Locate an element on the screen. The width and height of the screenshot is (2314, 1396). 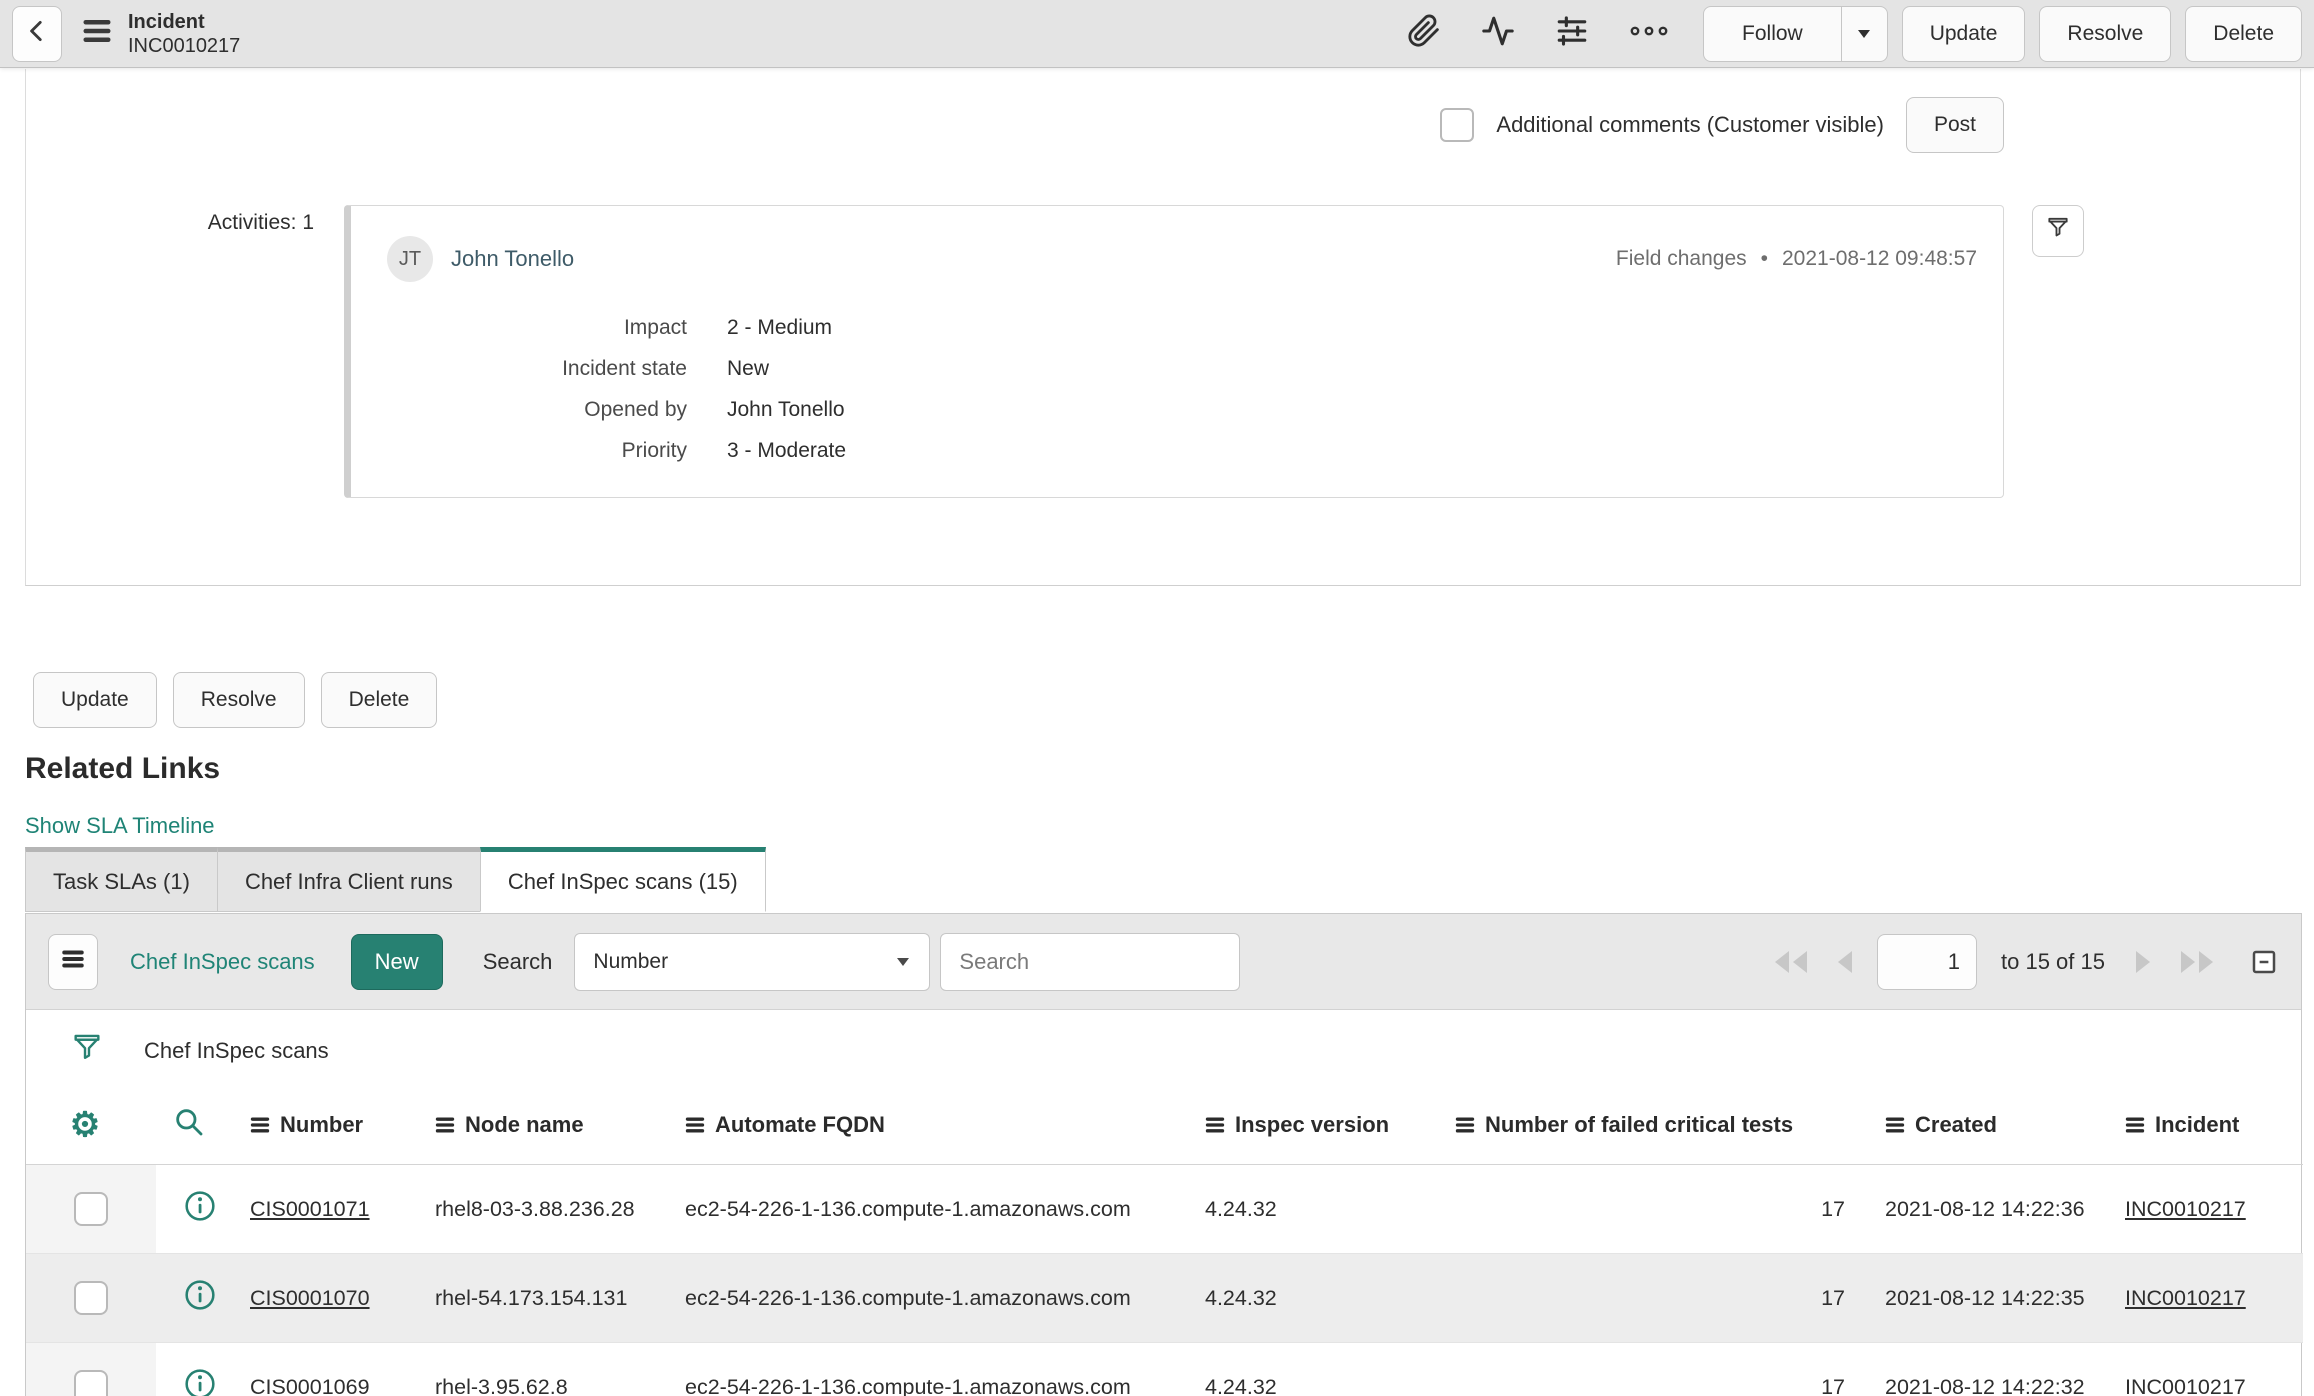
field-label: Impact is located at coordinates (655, 327).